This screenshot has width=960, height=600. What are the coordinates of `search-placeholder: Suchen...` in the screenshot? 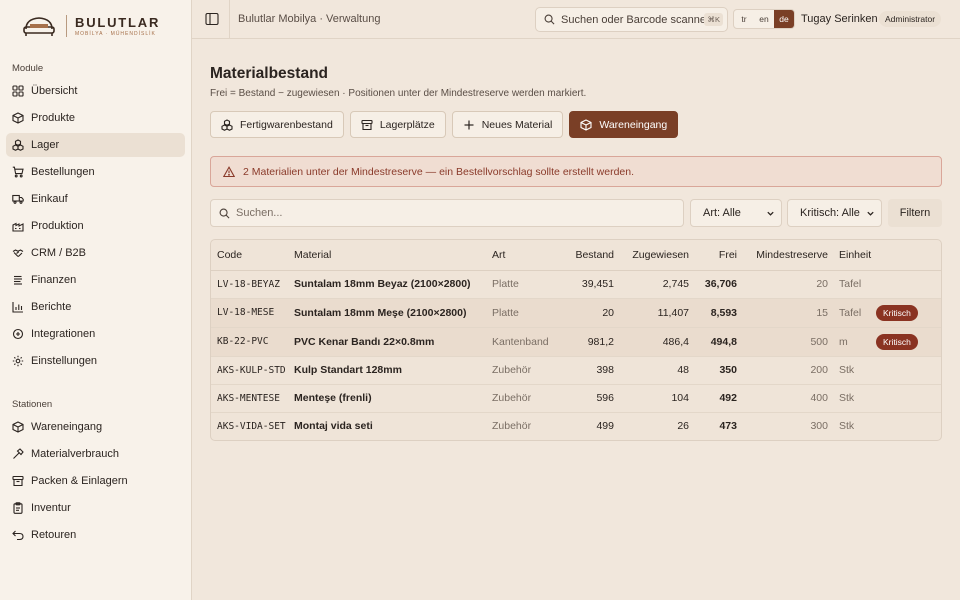 It's located at (259, 213).